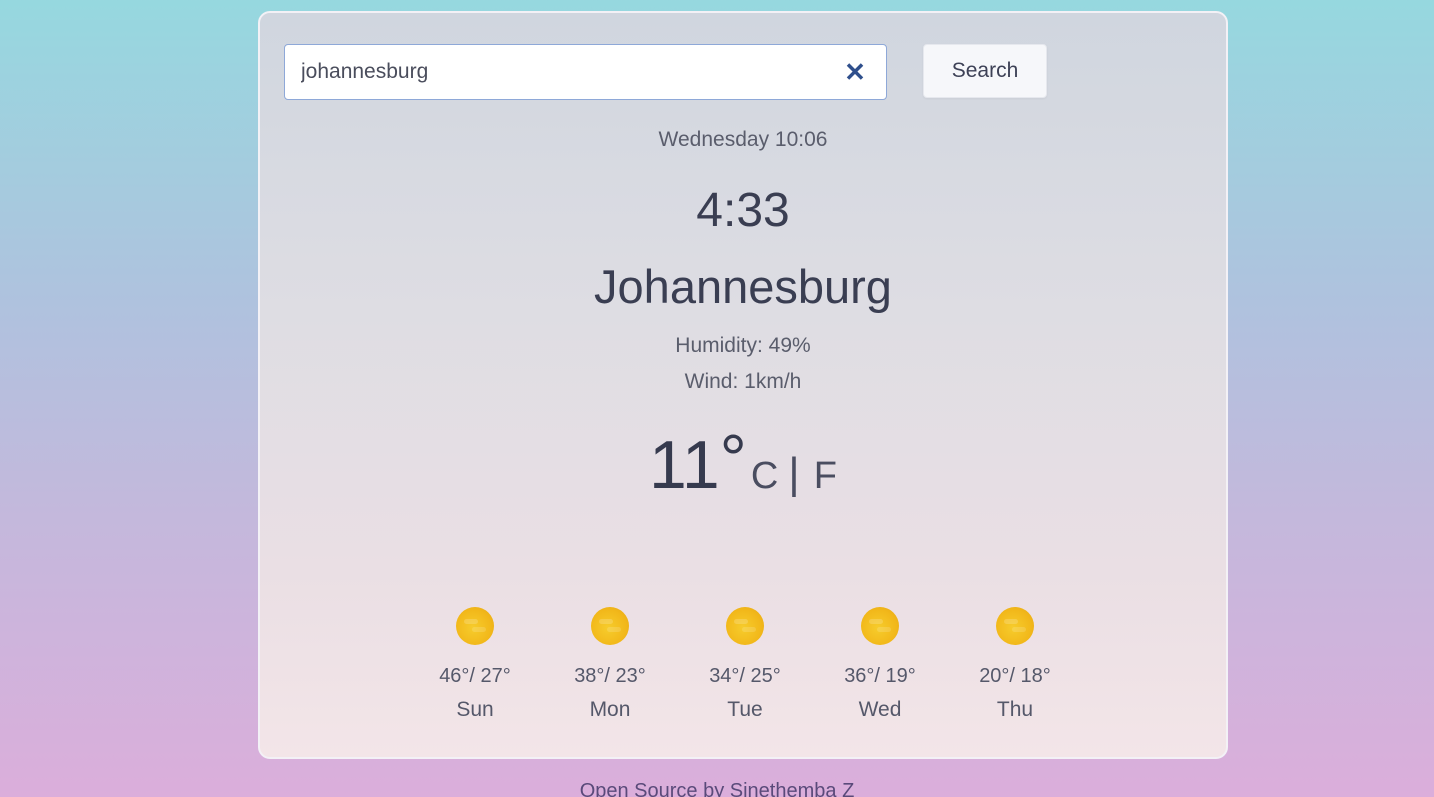 The image size is (1434, 797). Describe the element at coordinates (475, 709) in the screenshot. I see `forecast-day-name: Sun` at that location.